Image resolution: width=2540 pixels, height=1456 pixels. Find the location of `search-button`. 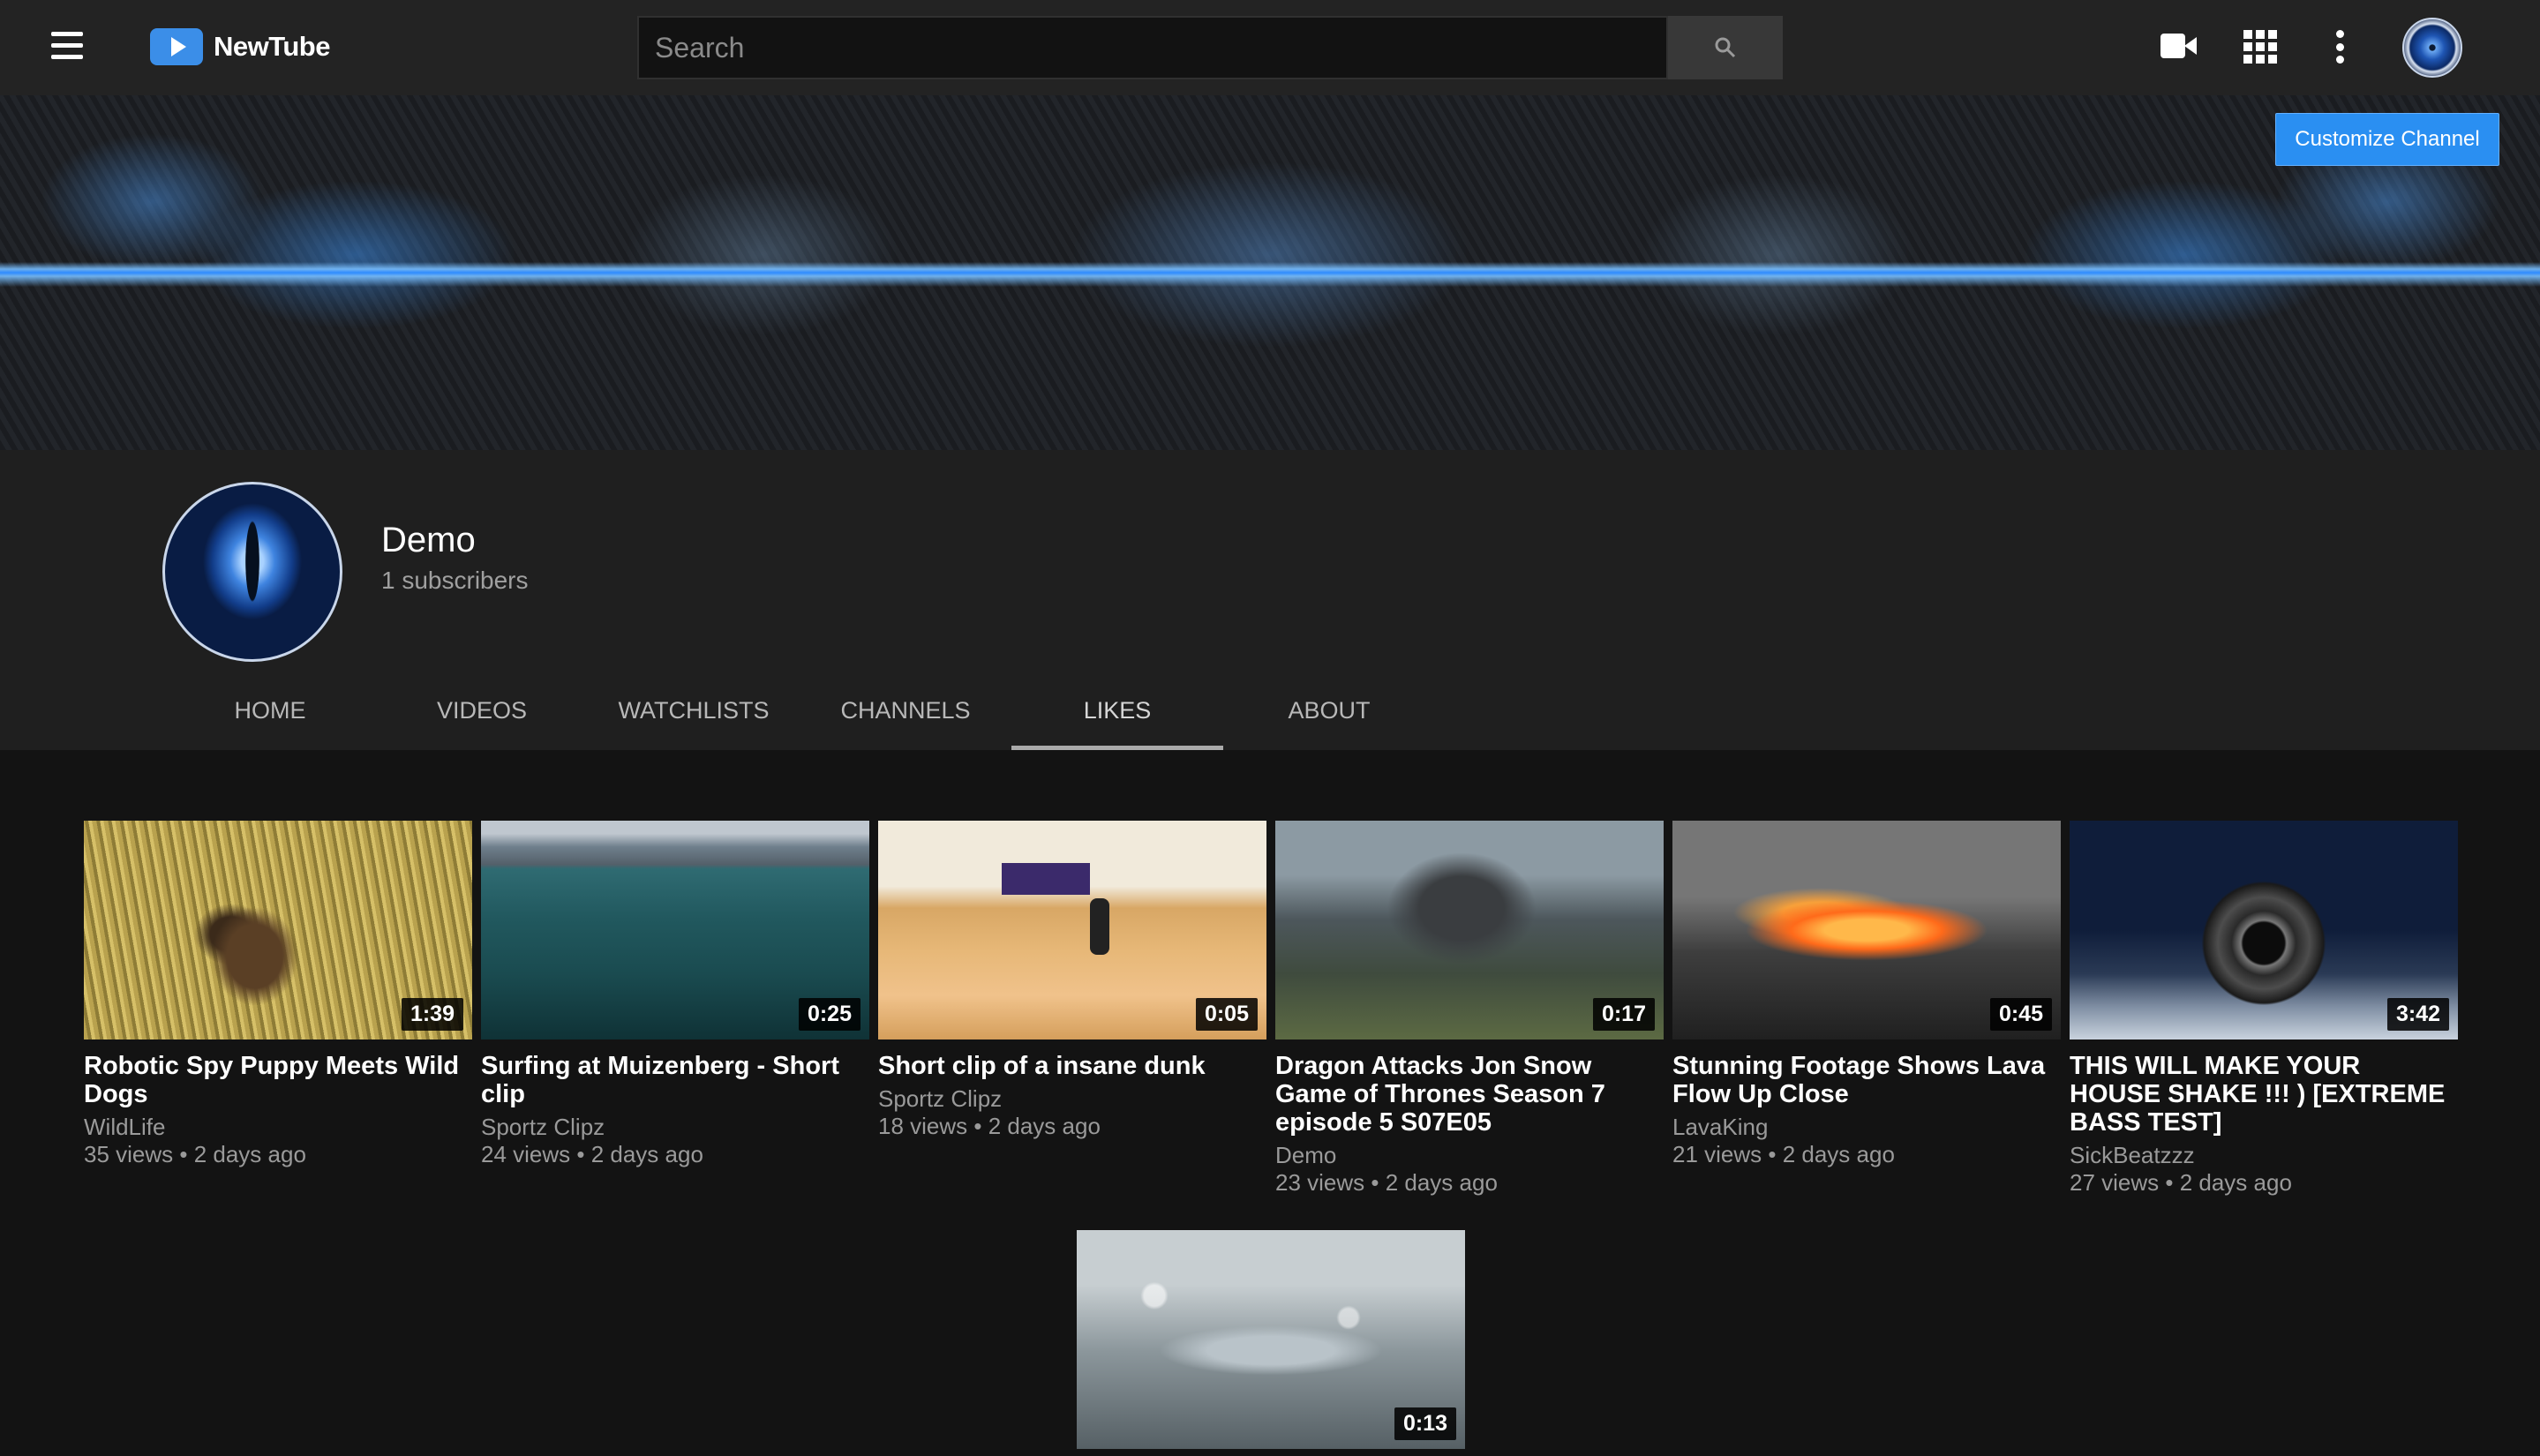

search-button is located at coordinates (1725, 47).